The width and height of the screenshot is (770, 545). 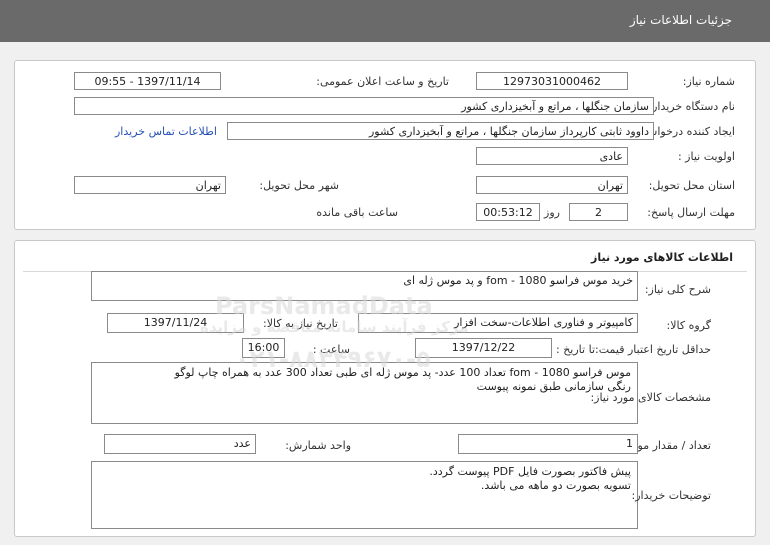 What do you see at coordinates (364, 106) in the screenshot?
I see `buyer-org-field: سازمان جنگلها ، مراتع و آبخیزداری کشور` at bounding box center [364, 106].